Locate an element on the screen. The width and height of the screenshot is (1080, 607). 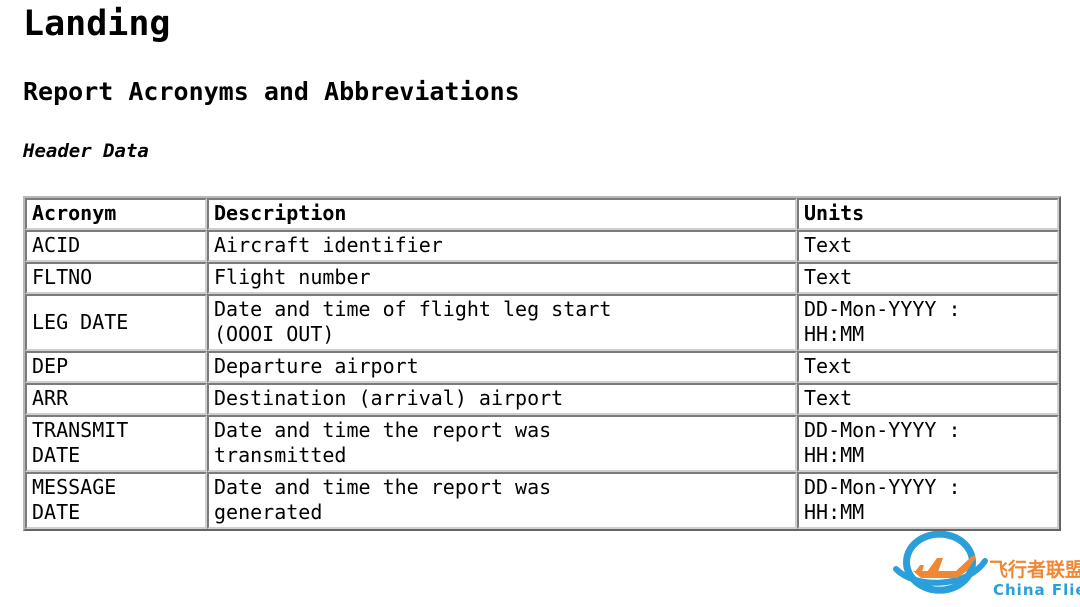
table-row: DEP Departure airport Text is located at coordinates (542, 367).